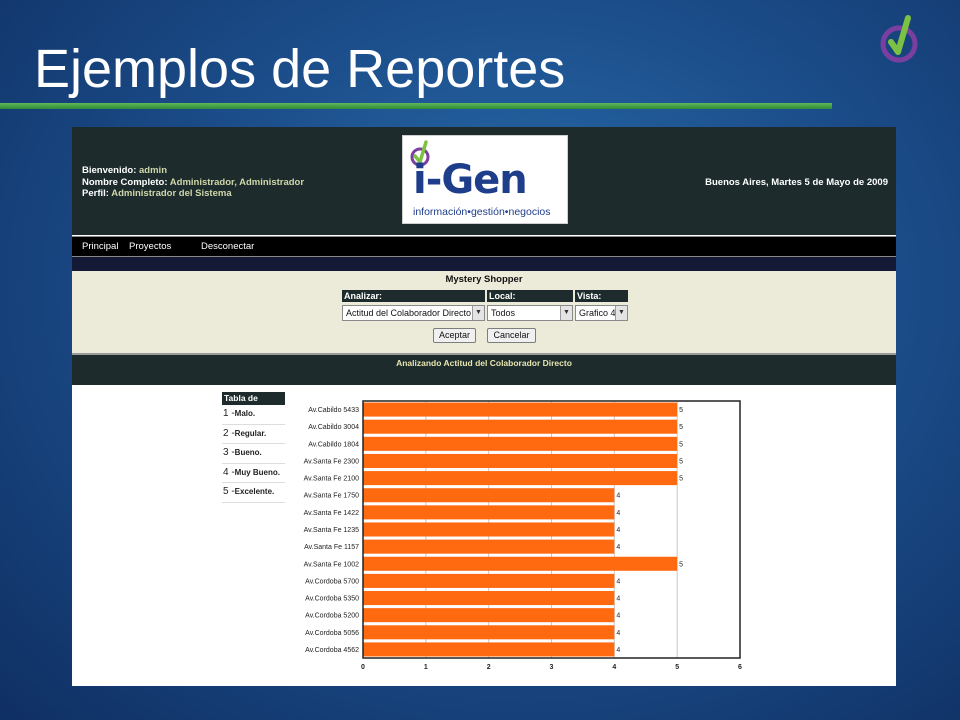 This screenshot has width=960, height=720. What do you see at coordinates (333, 444) in the screenshot?
I see `category-label: Av.Cabildo 1804` at bounding box center [333, 444].